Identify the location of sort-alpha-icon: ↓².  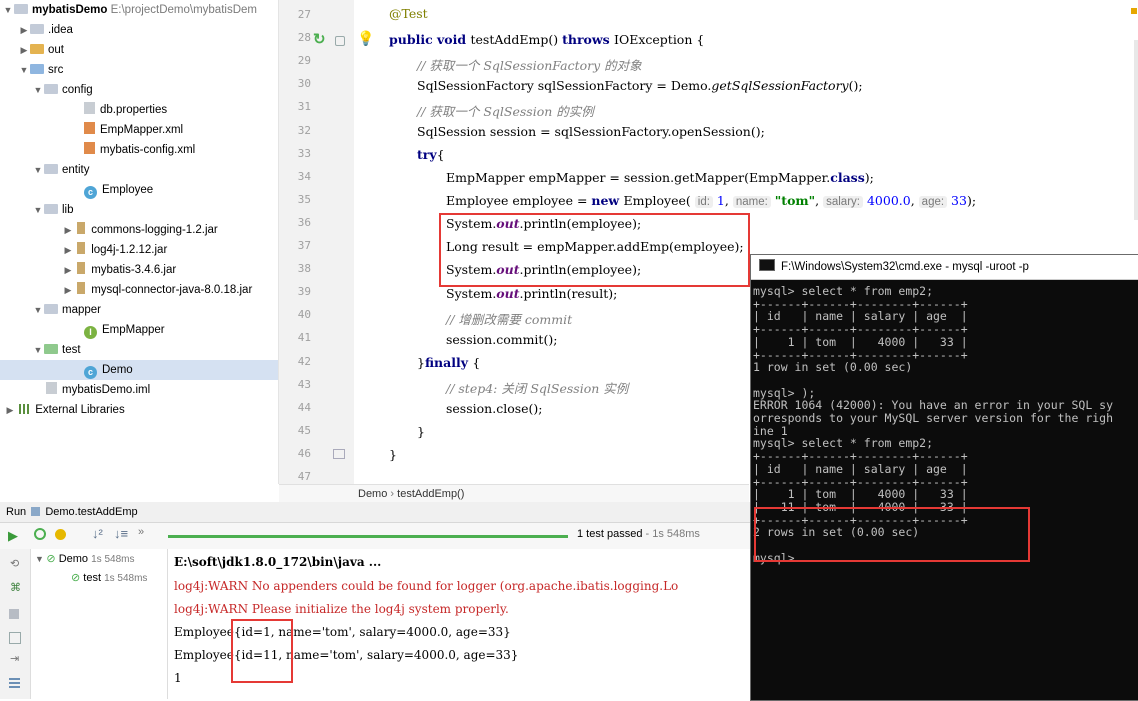
(97, 533).